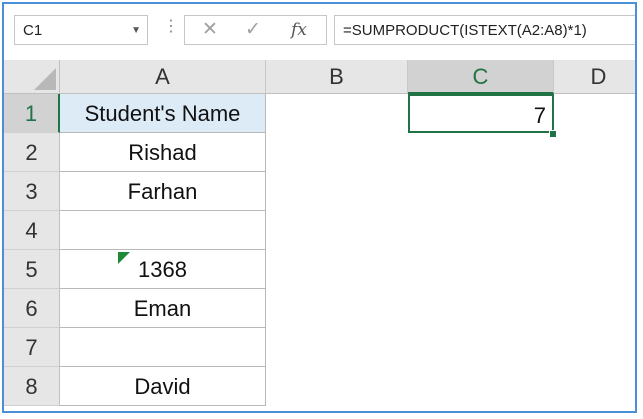 This screenshot has width=643, height=419. What do you see at coordinates (163, 347) in the screenshot?
I see `cell-a7` at bounding box center [163, 347].